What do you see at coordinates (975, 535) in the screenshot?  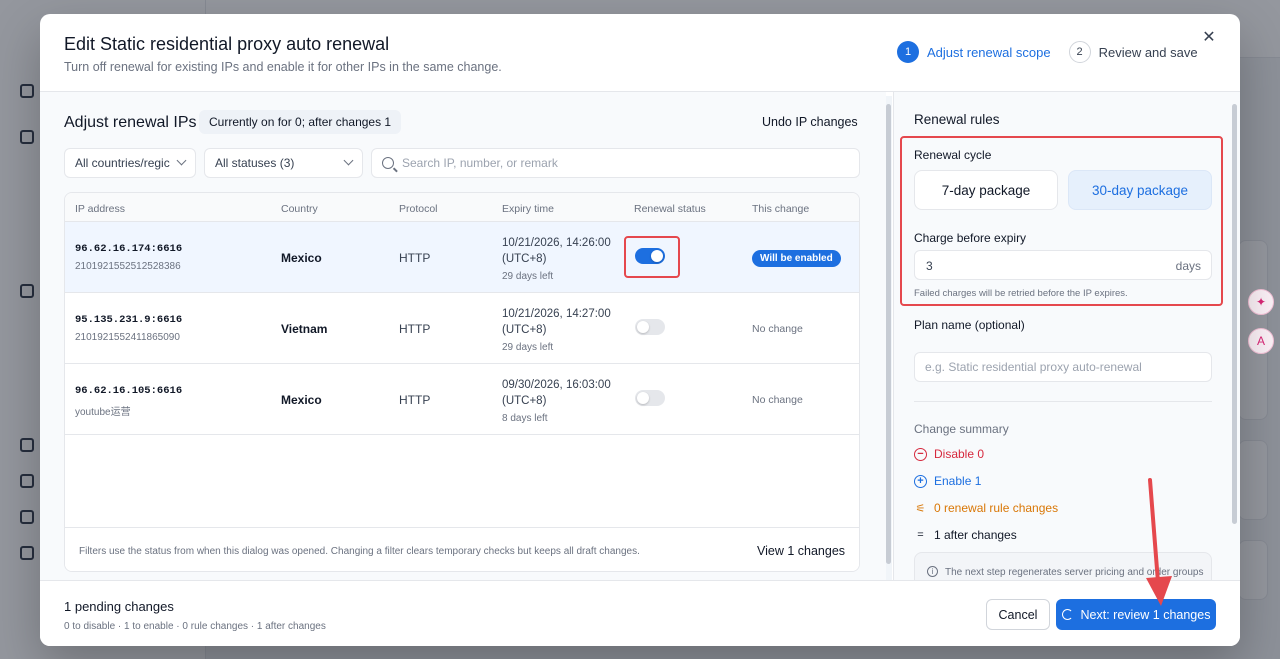 I see `summary-after-text: 1 after changes` at bounding box center [975, 535].